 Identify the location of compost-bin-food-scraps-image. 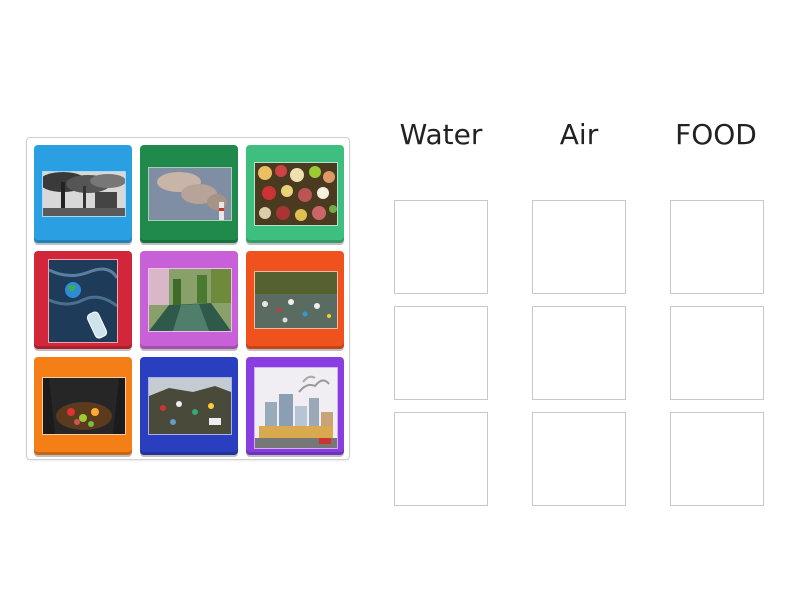
(84, 406).